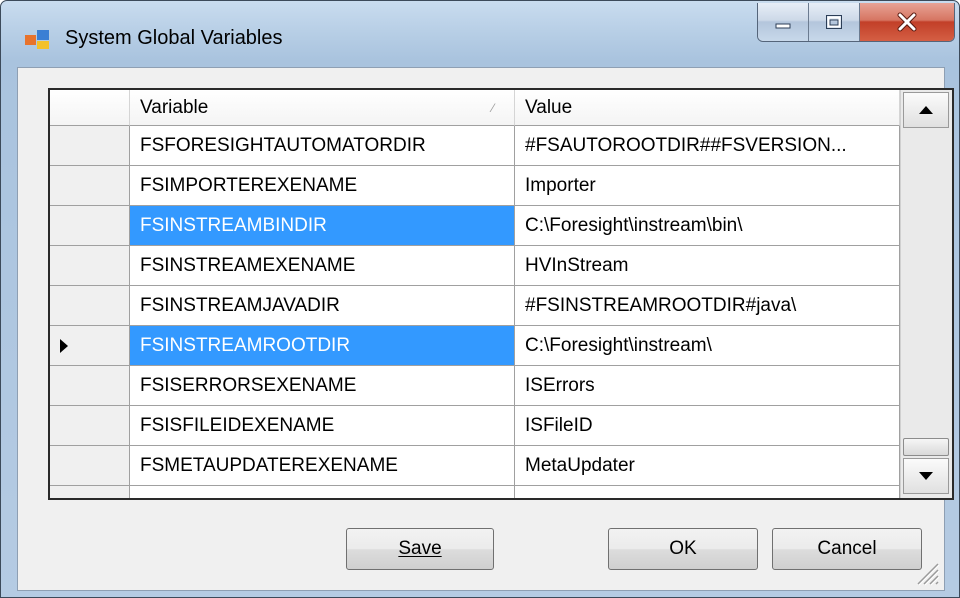 This screenshot has width=960, height=598. Describe the element at coordinates (926, 447) in the screenshot. I see `scrollbar-thumb` at that location.